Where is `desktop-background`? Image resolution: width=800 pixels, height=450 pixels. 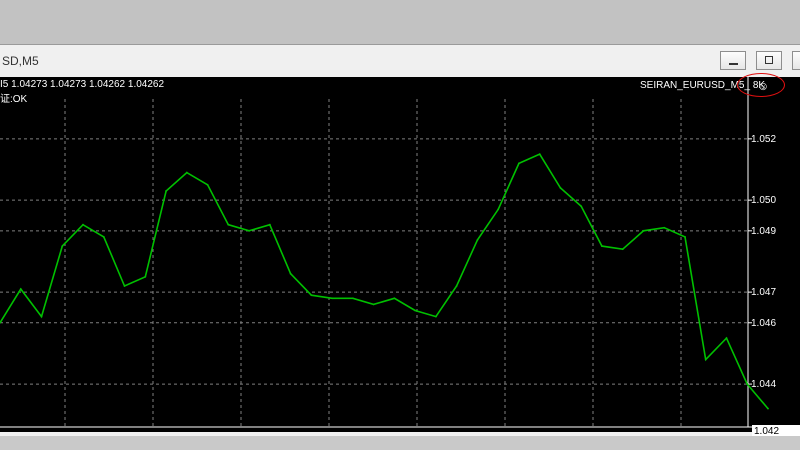
desktop-background is located at coordinates (400, 22).